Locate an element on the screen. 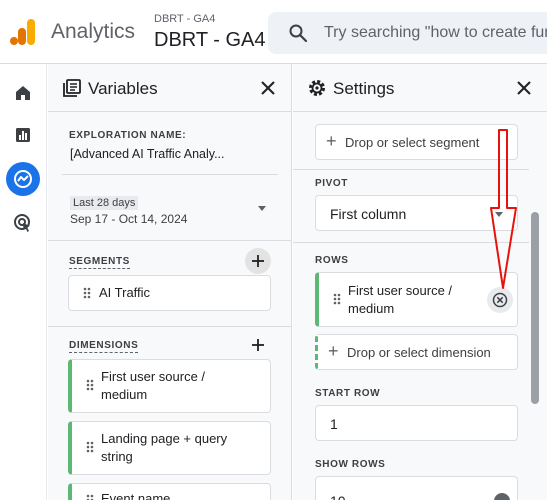 This screenshot has height=500, width=547. nav-reports is located at coordinates (23, 135).